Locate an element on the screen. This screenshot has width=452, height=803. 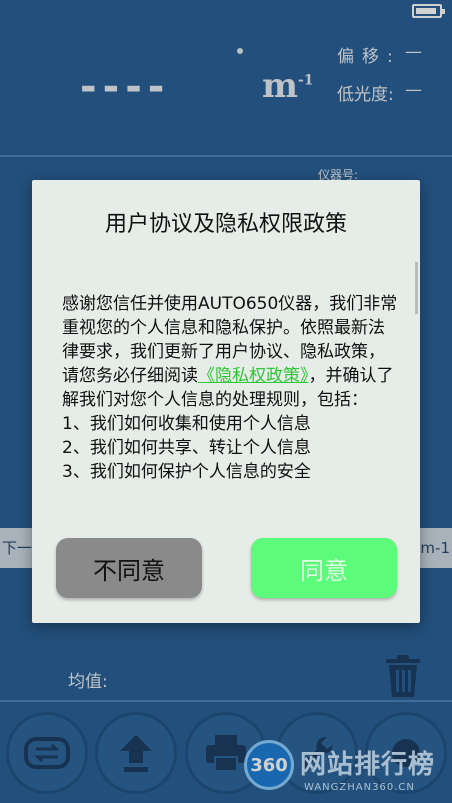
disagree-button: 不同意 is located at coordinates (129, 568).